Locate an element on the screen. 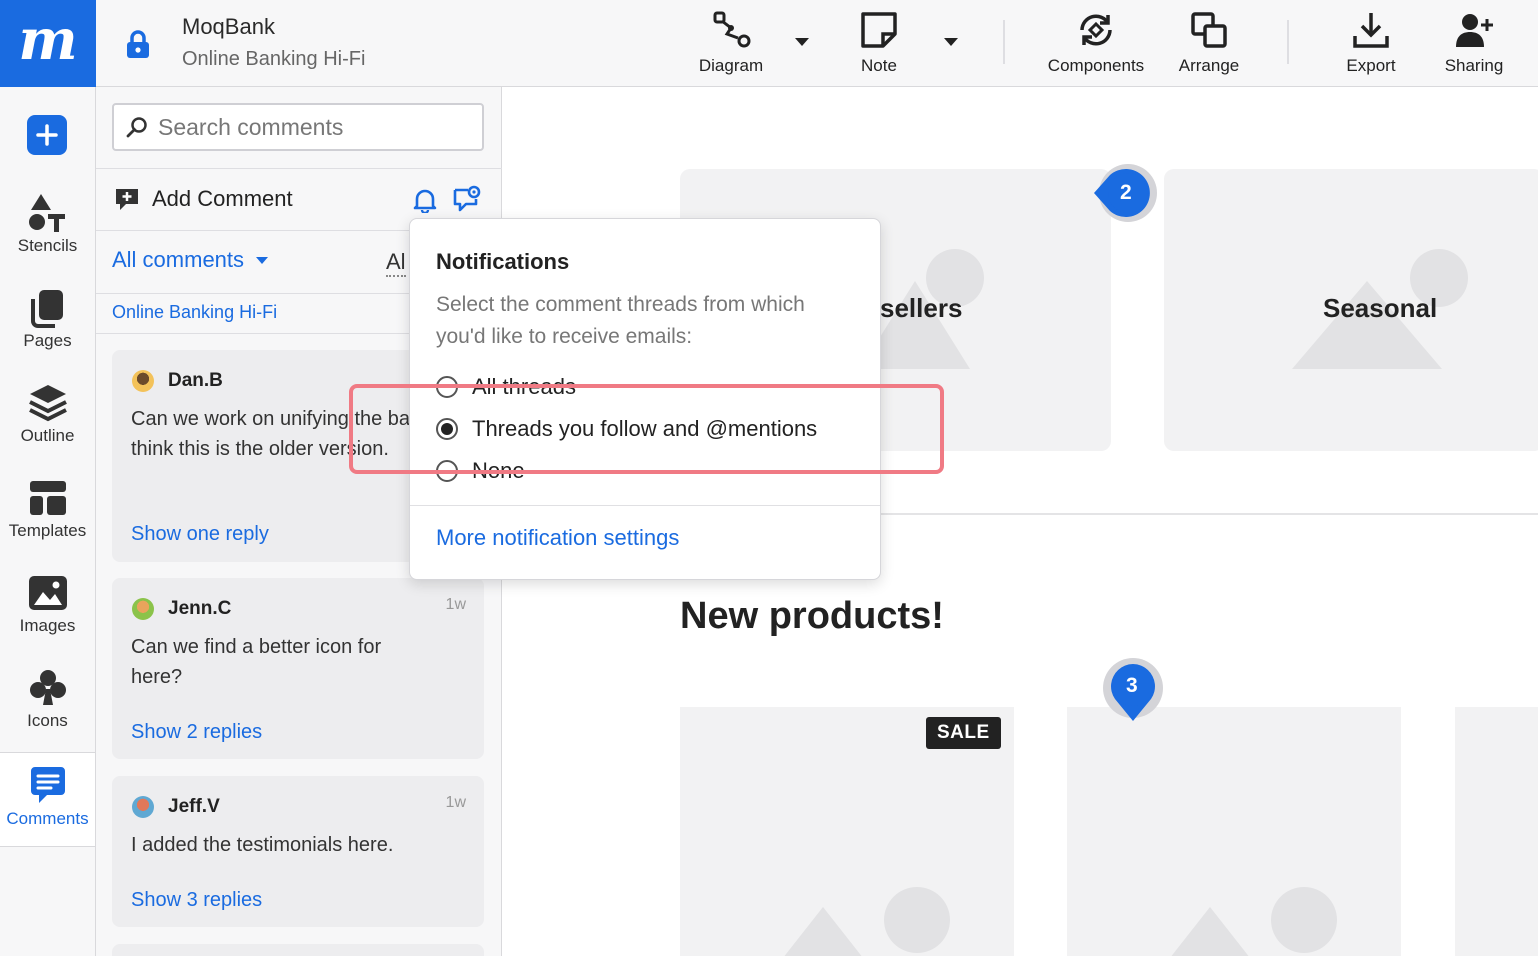 The height and width of the screenshot is (956, 1538). bell-icon is located at coordinates (425, 200).